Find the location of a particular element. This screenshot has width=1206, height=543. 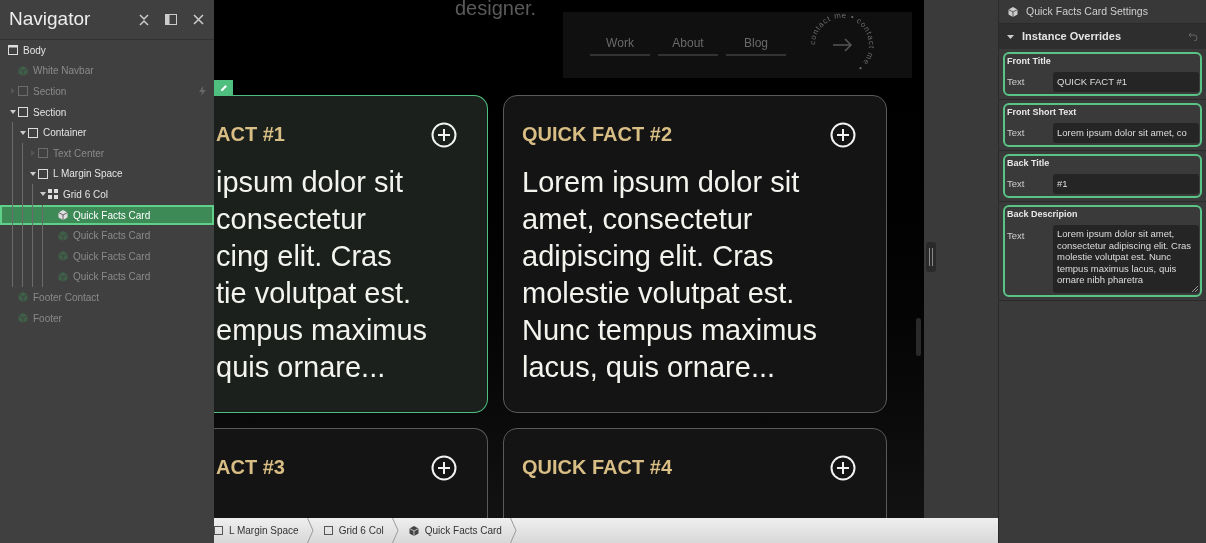

dock-icon is located at coordinates (171, 19).